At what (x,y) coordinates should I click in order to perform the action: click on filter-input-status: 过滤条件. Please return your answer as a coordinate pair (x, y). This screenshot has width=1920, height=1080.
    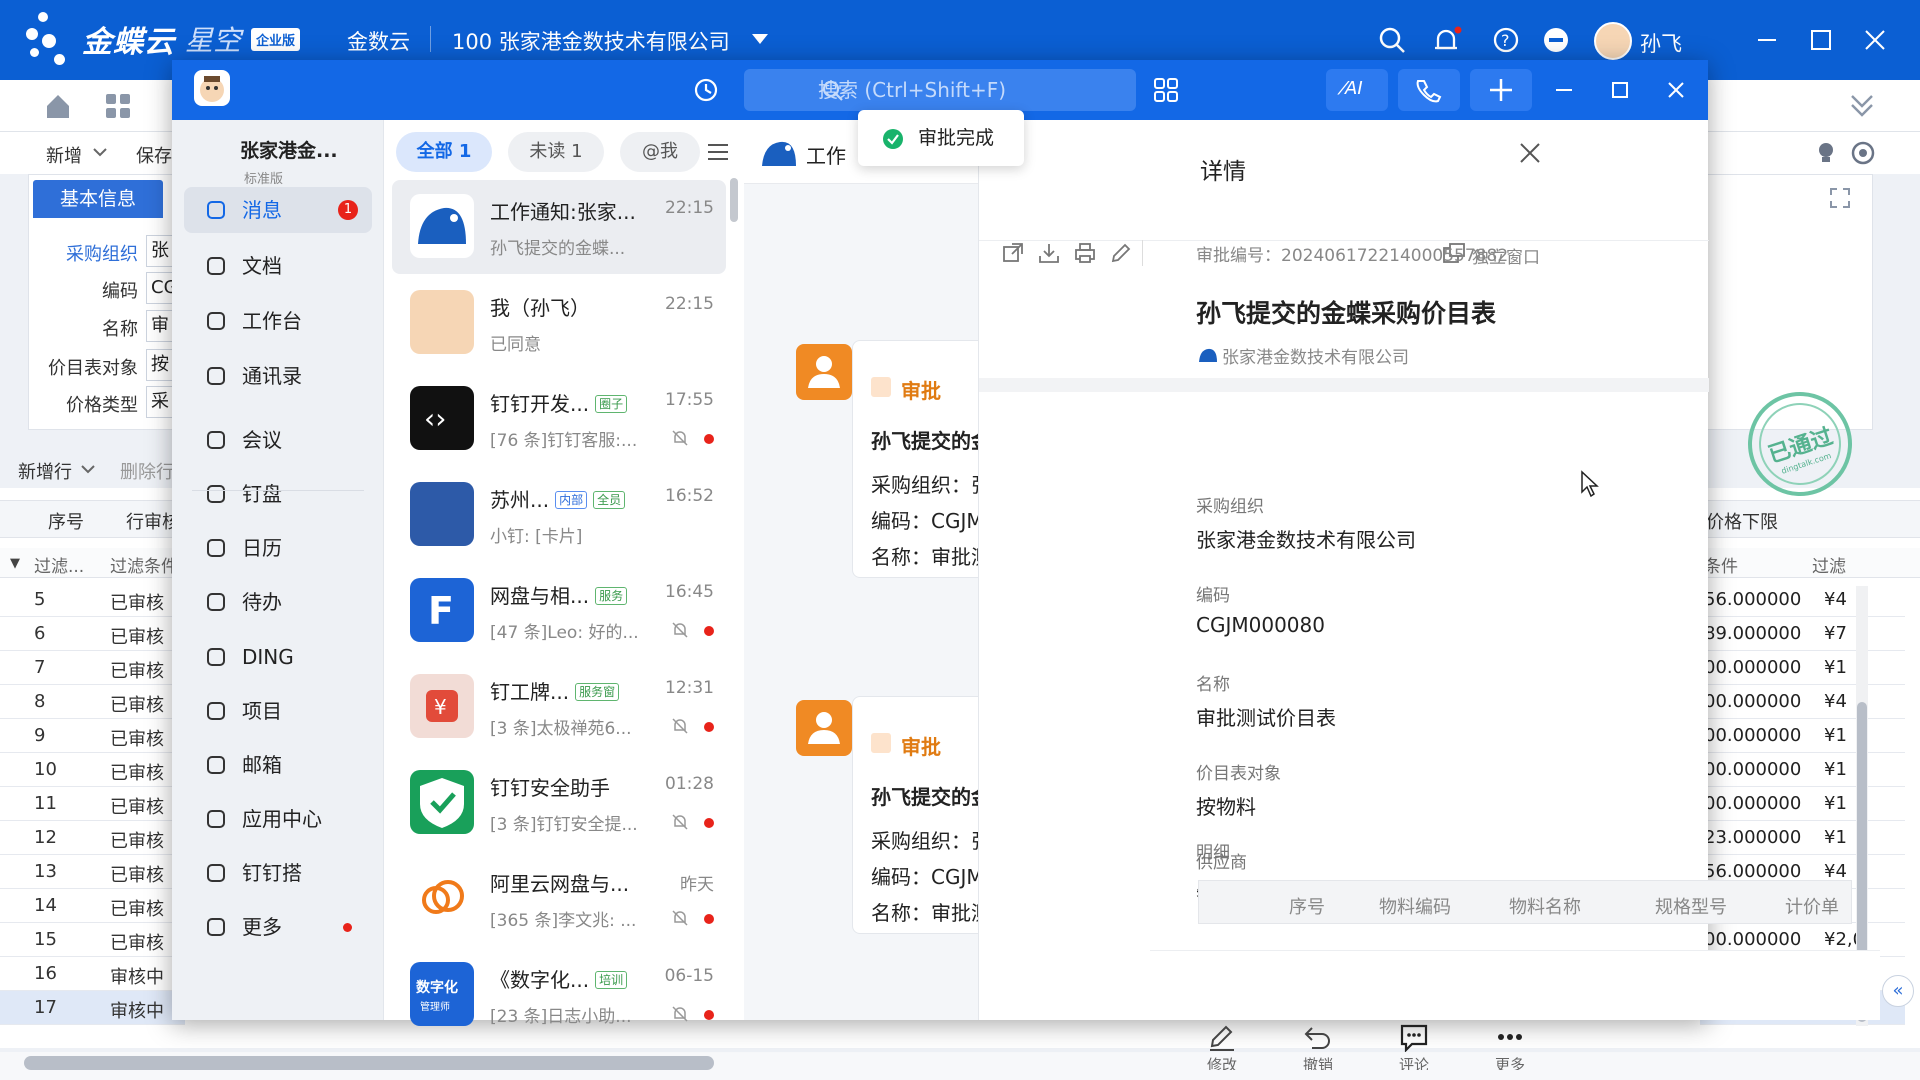
    Looking at the image, I should click on (144, 564).